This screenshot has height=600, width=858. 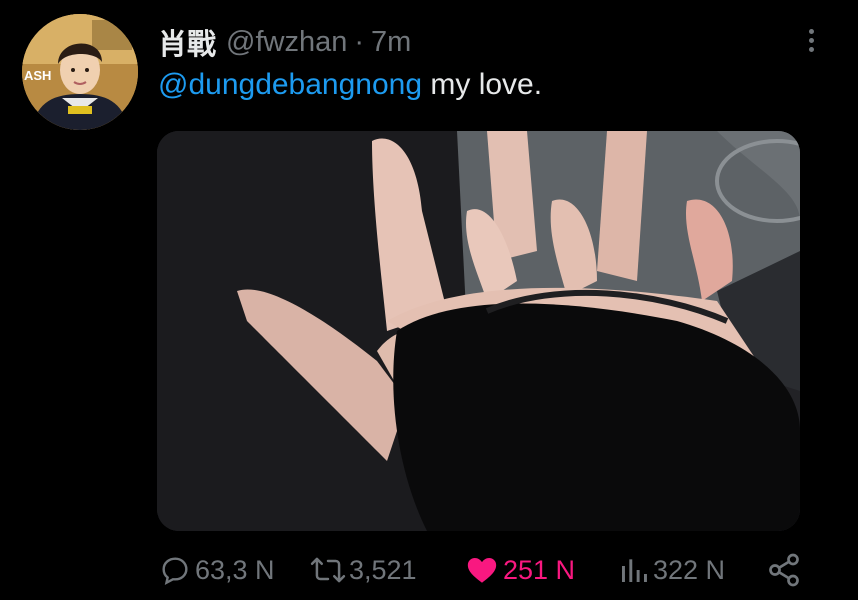 I want to click on tweet-actions: 63,3 N 3,521 251 N 322 N, so click(x=483, y=570).